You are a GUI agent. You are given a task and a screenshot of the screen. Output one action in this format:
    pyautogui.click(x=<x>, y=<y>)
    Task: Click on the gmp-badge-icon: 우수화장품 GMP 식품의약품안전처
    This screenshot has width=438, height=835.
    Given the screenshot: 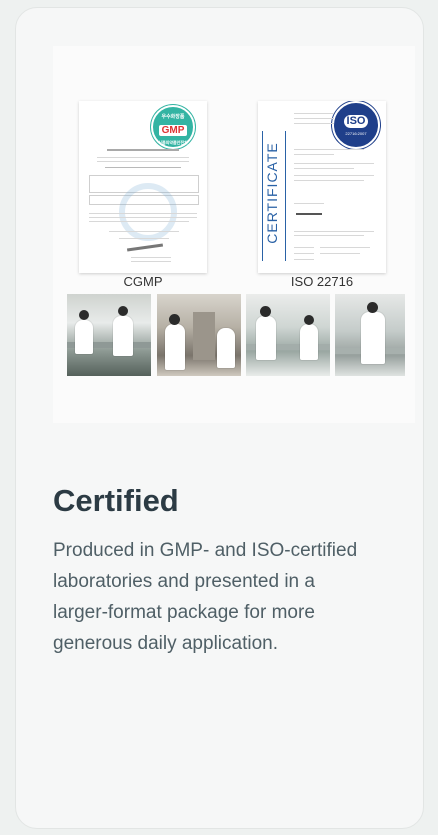 What is the action you would take?
    pyautogui.click(x=173, y=127)
    